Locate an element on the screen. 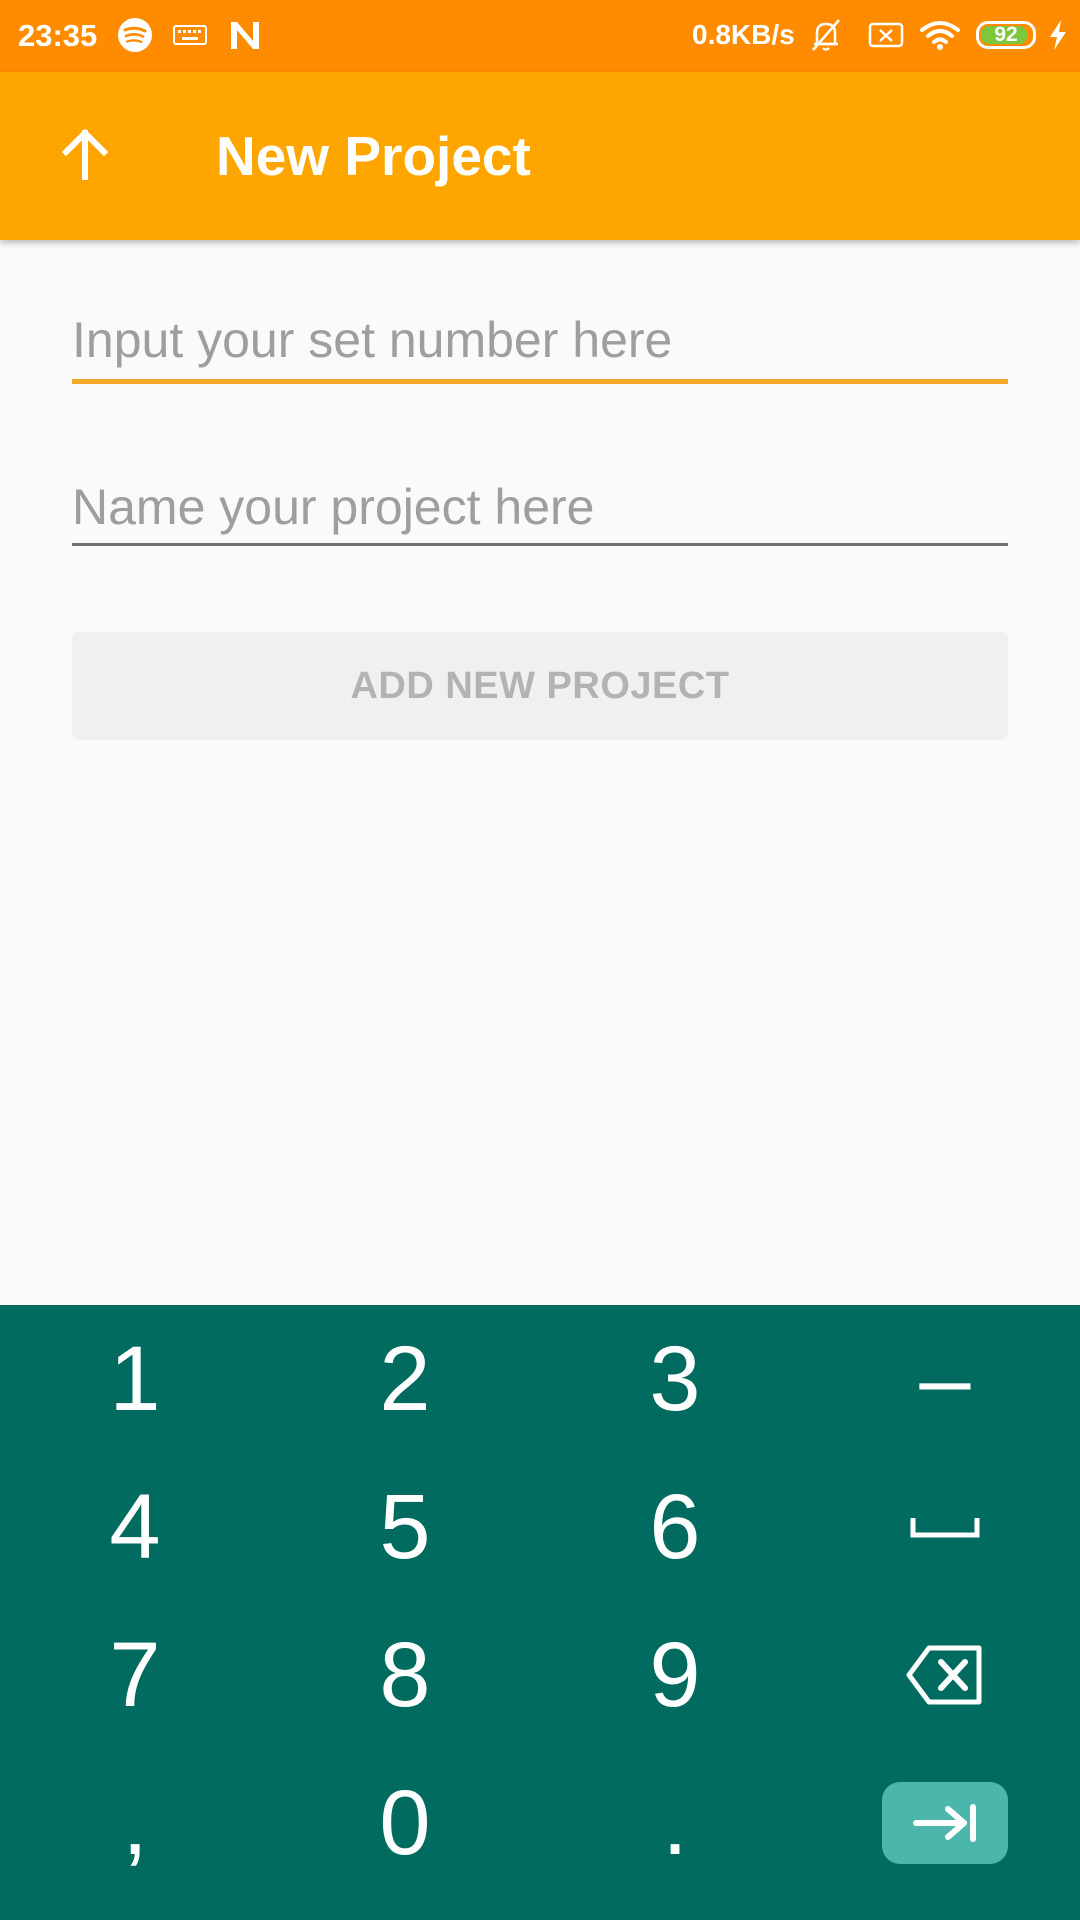 This screenshot has width=1080, height=1920. status-time: 23:35 is located at coordinates (58, 35).